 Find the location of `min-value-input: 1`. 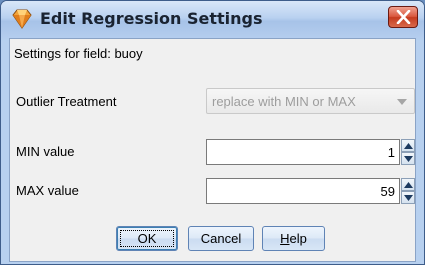

min-value-input: 1 is located at coordinates (303, 152).